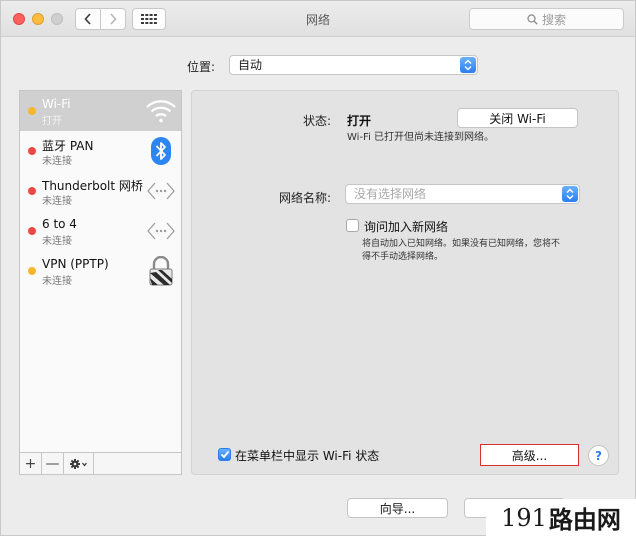  What do you see at coordinates (390, 194) in the screenshot?
I see `network-name-placeholder: 没有选择网络` at bounding box center [390, 194].